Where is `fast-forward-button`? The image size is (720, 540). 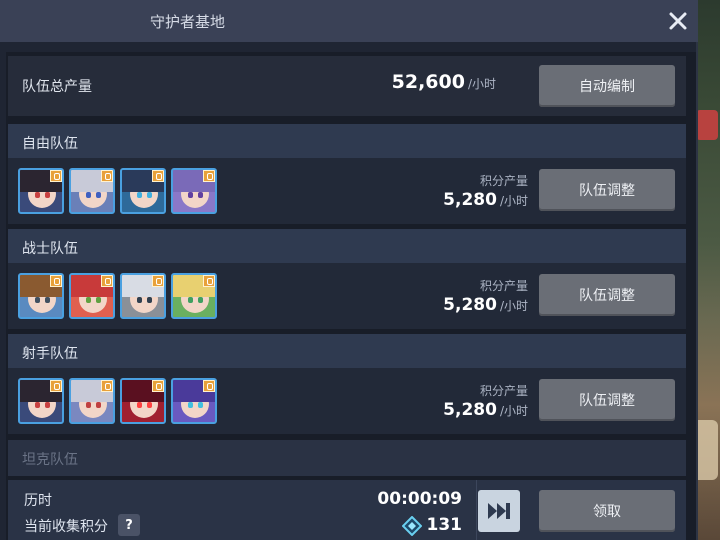 fast-forward-button is located at coordinates (499, 511).